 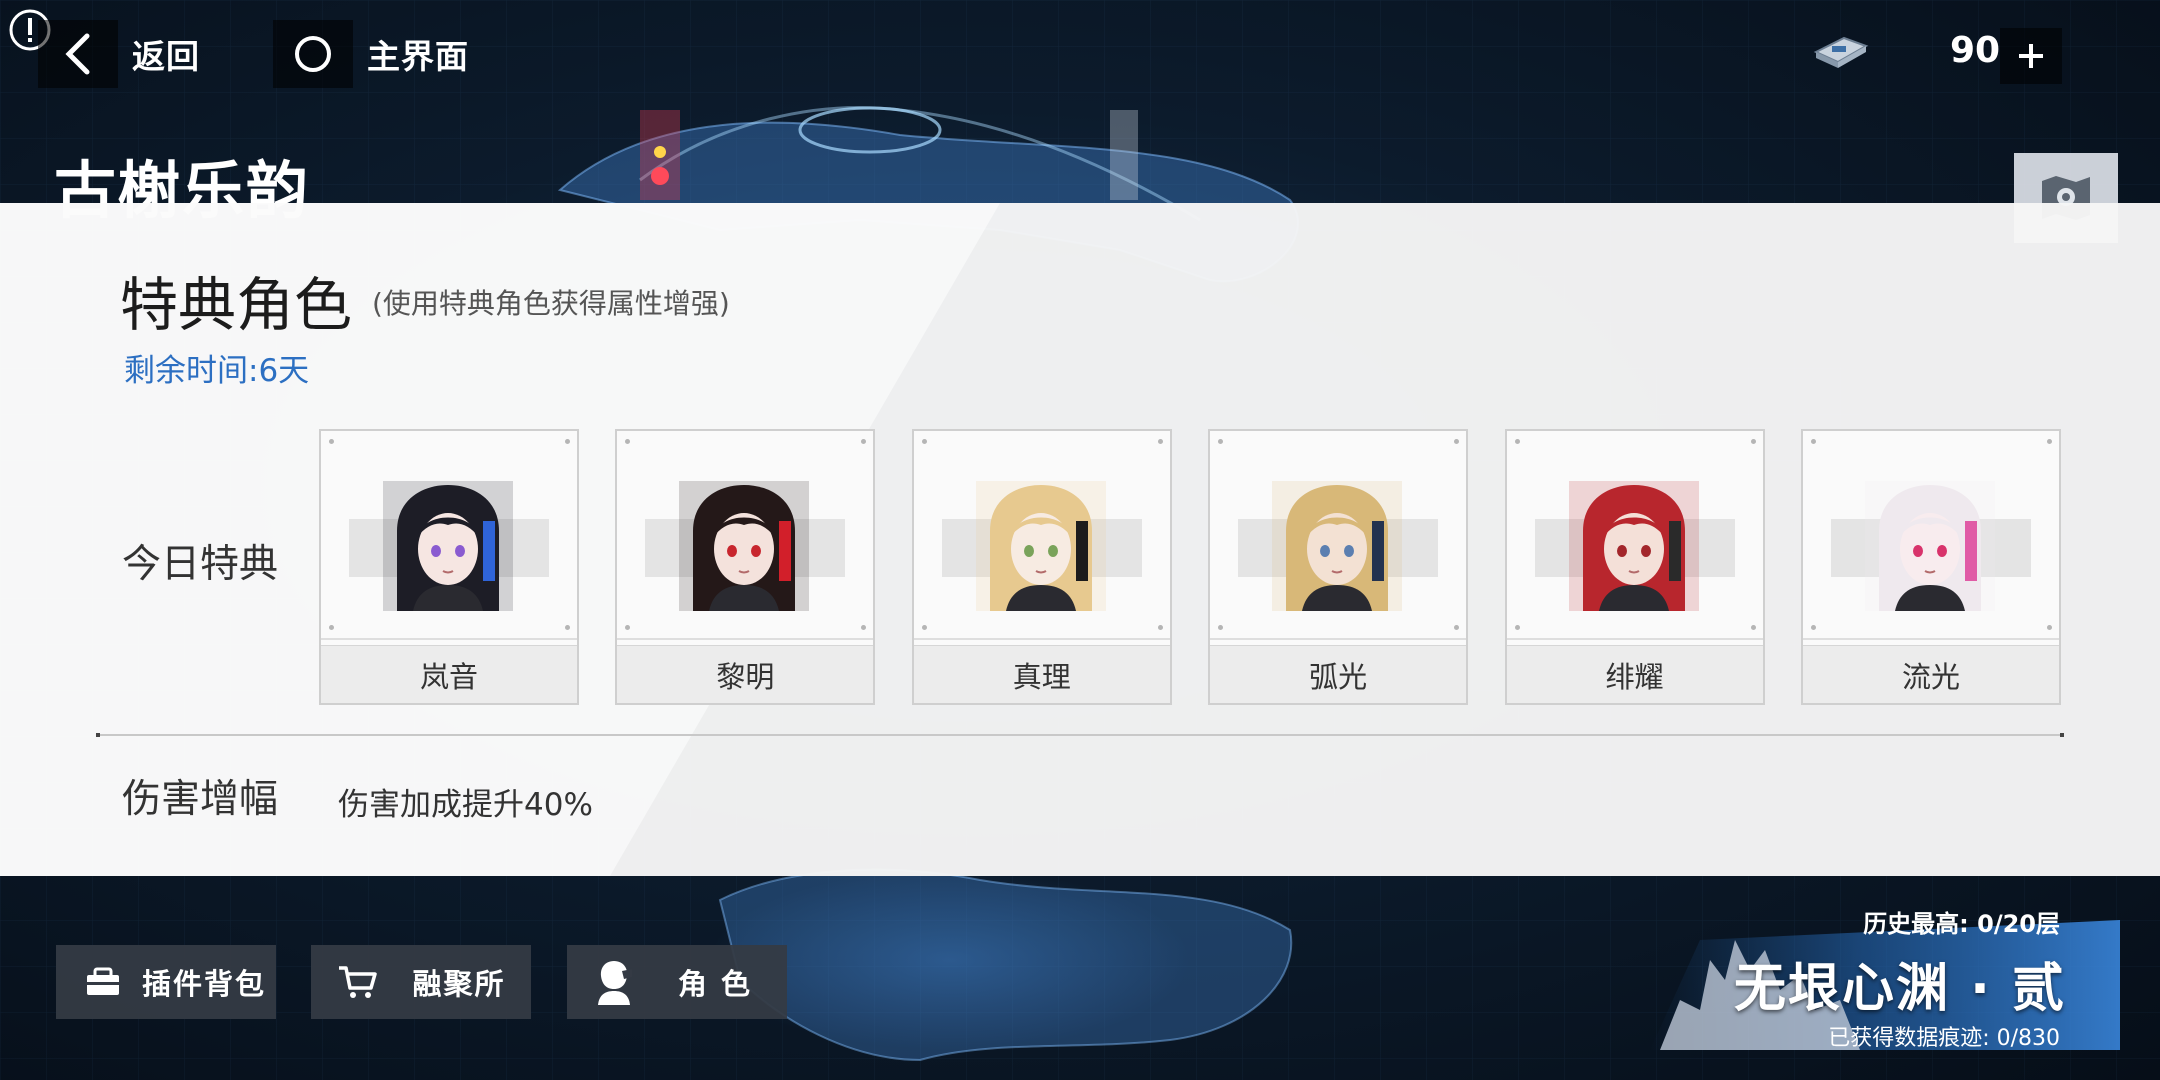 I want to click on character-card: 绯耀, so click(x=1634, y=567).